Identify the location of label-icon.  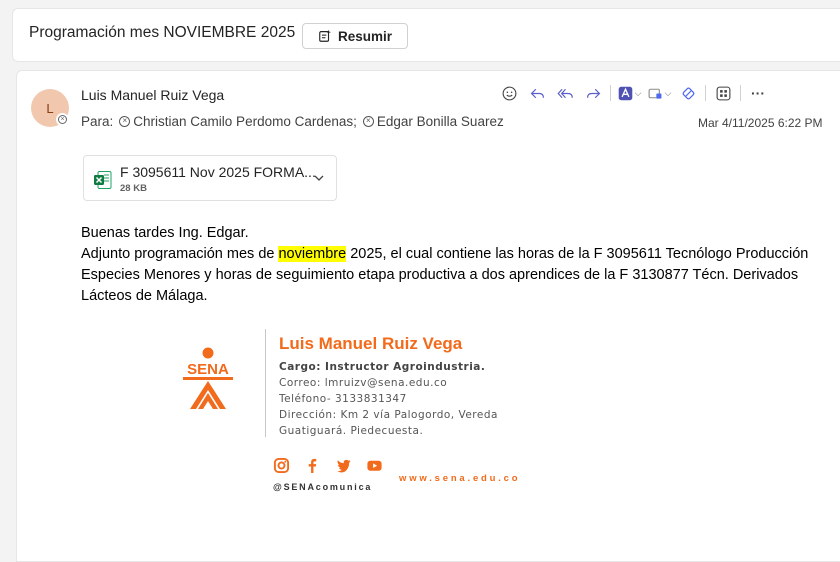
(655, 93).